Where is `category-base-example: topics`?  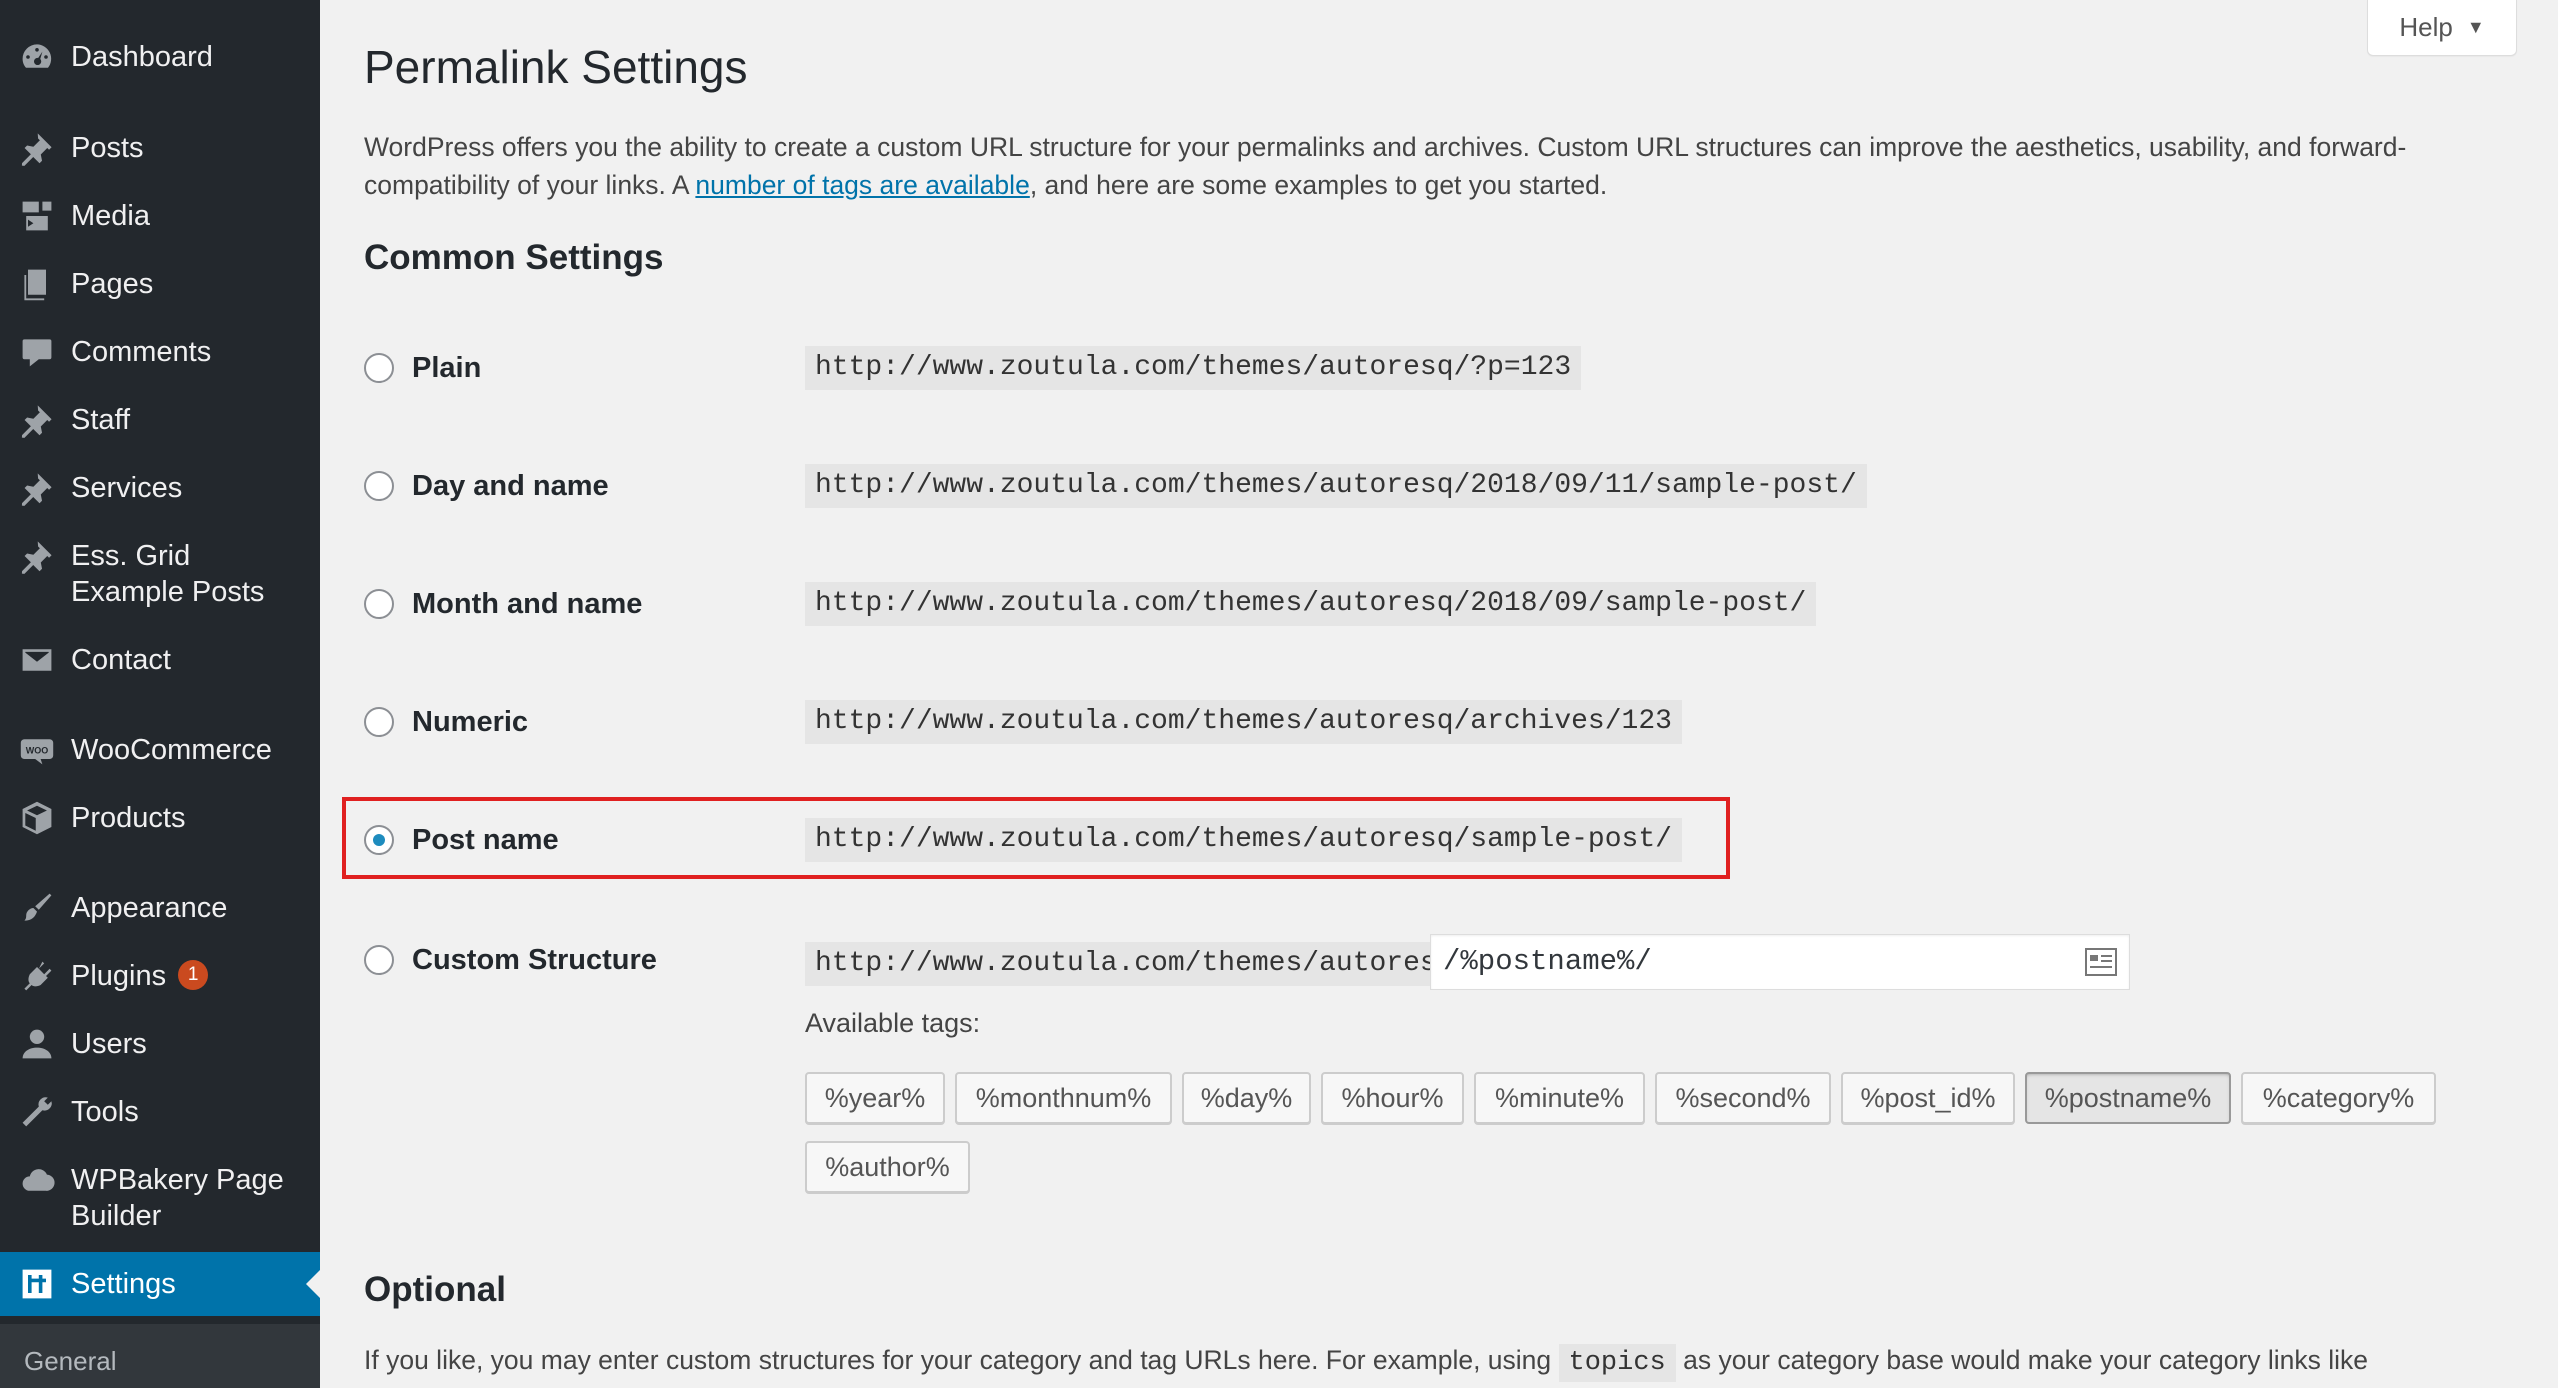
category-base-example: topics is located at coordinates (1617, 1363).